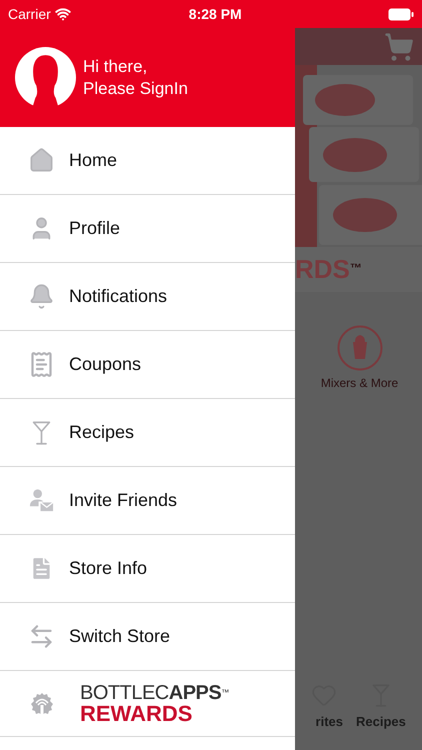  Describe the element at coordinates (399, 47) in the screenshot. I see `cart-icon` at that location.